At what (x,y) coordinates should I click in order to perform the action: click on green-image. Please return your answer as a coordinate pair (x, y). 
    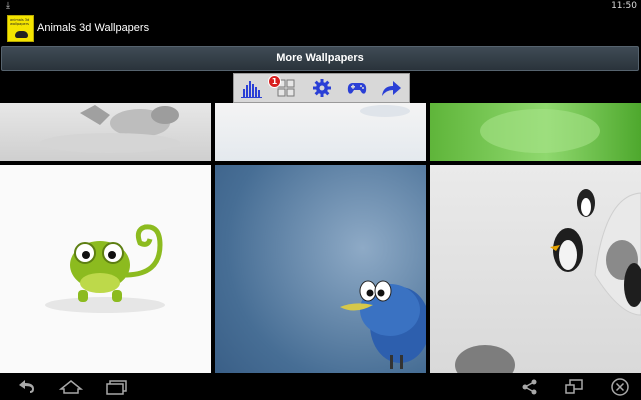
    Looking at the image, I should click on (540, 131).